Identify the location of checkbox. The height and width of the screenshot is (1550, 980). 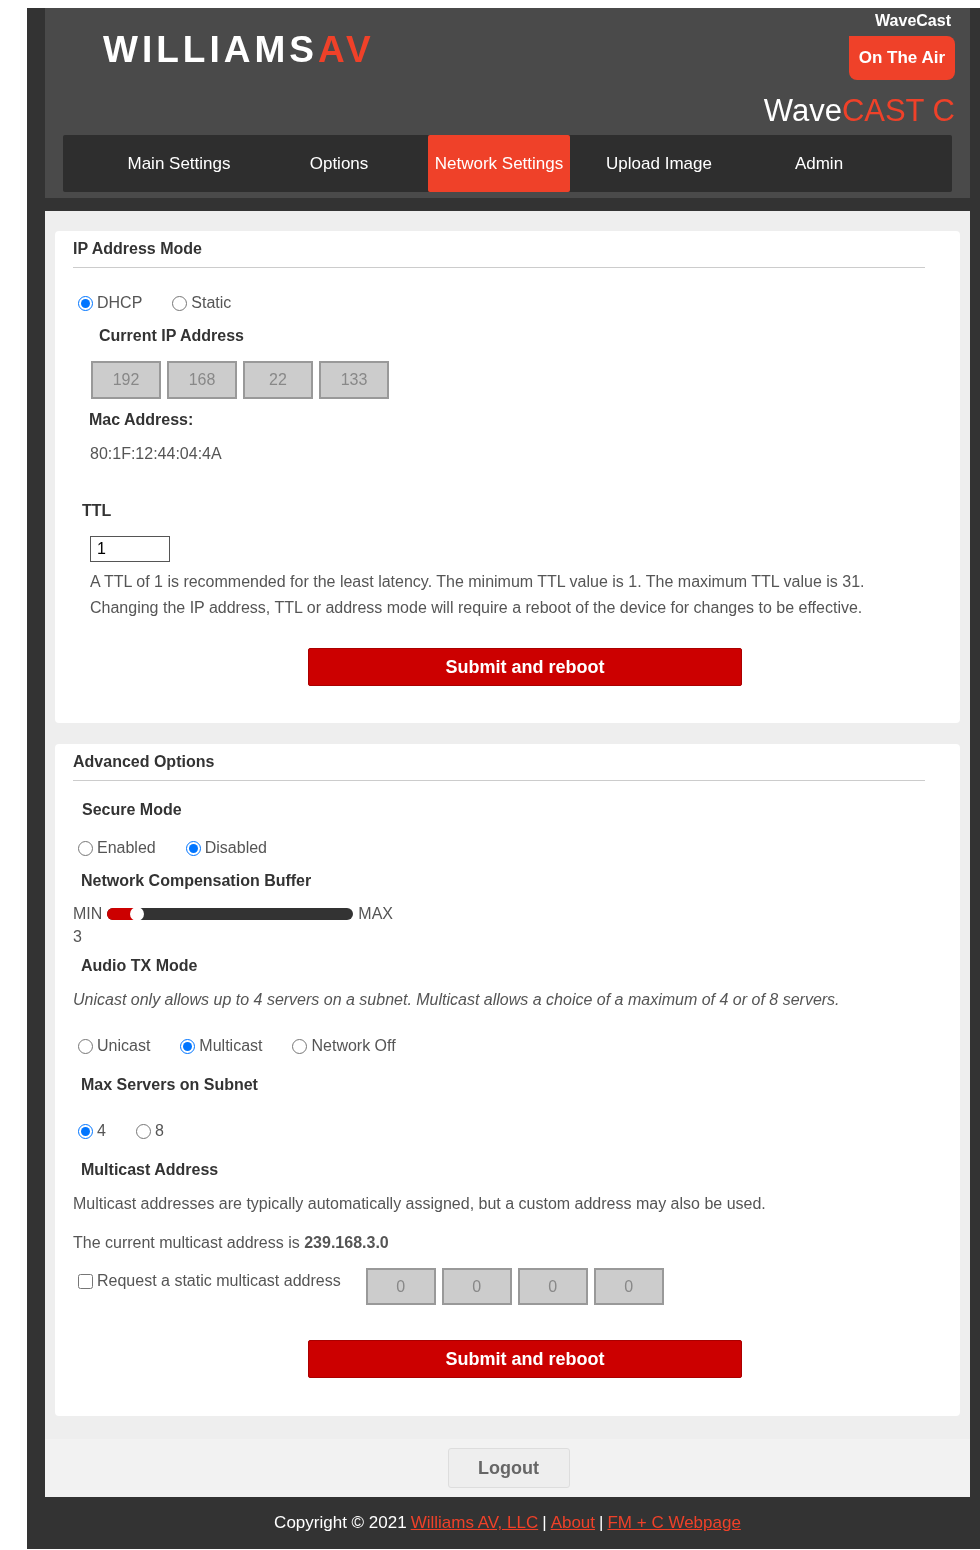
(85, 1281).